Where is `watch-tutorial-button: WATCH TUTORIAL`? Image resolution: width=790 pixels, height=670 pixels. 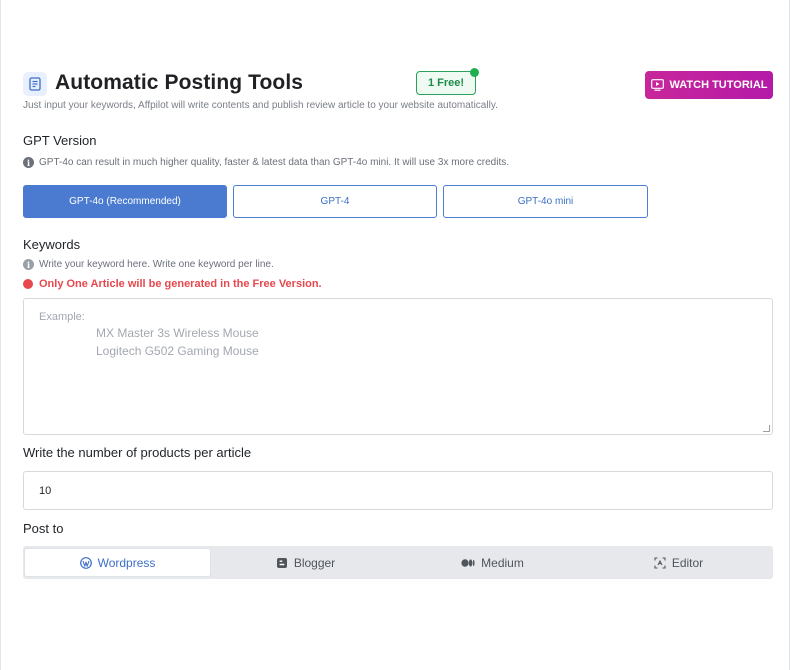
watch-tutorial-button: WATCH TUTORIAL is located at coordinates (709, 85).